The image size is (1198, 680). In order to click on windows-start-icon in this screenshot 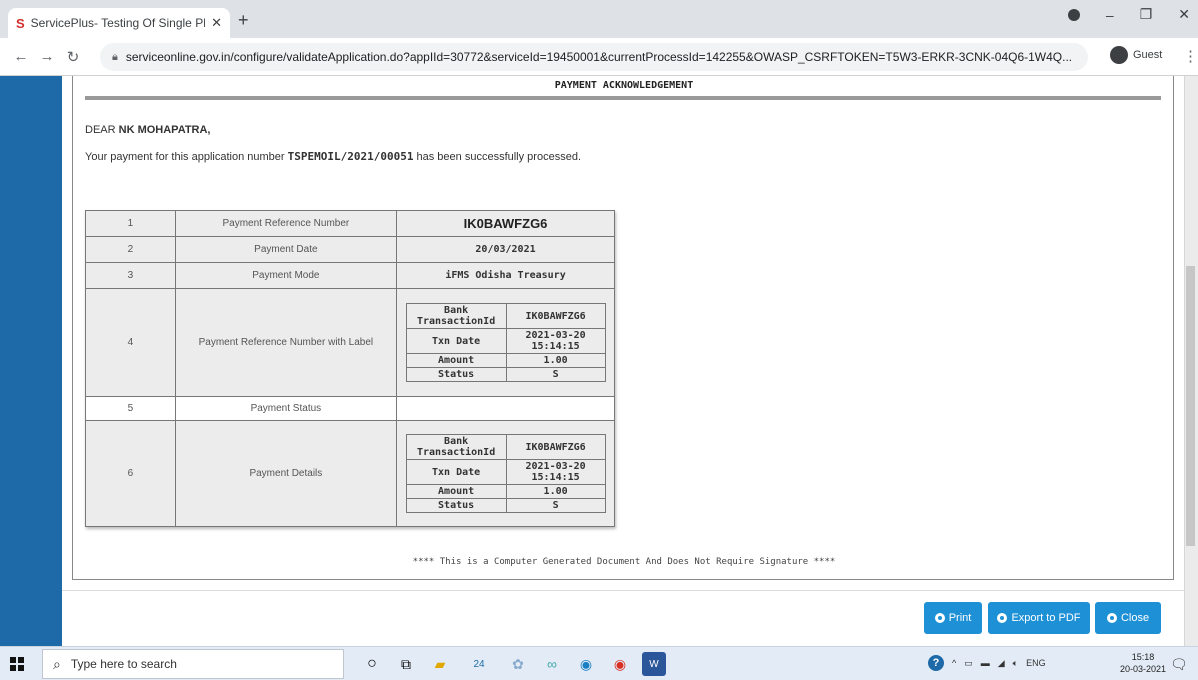, I will do `click(17, 664)`.